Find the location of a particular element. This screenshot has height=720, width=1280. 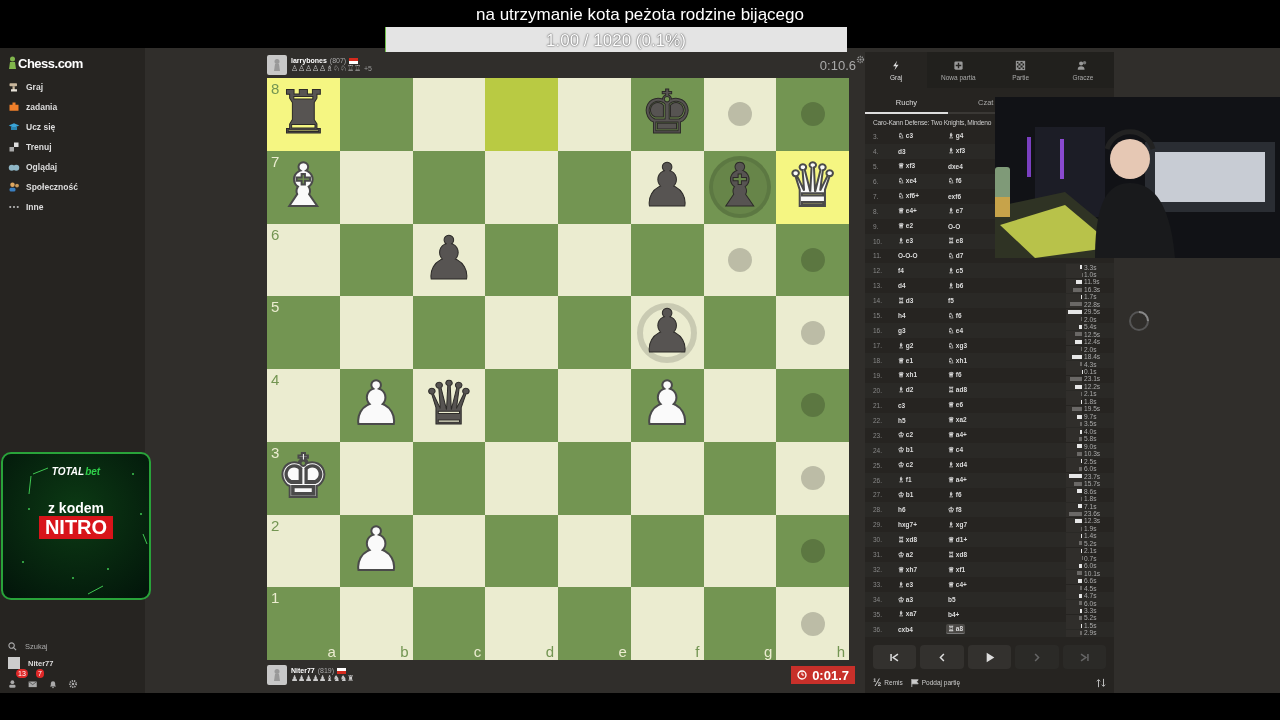

rank-label: 2 is located at coordinates (275, 525).